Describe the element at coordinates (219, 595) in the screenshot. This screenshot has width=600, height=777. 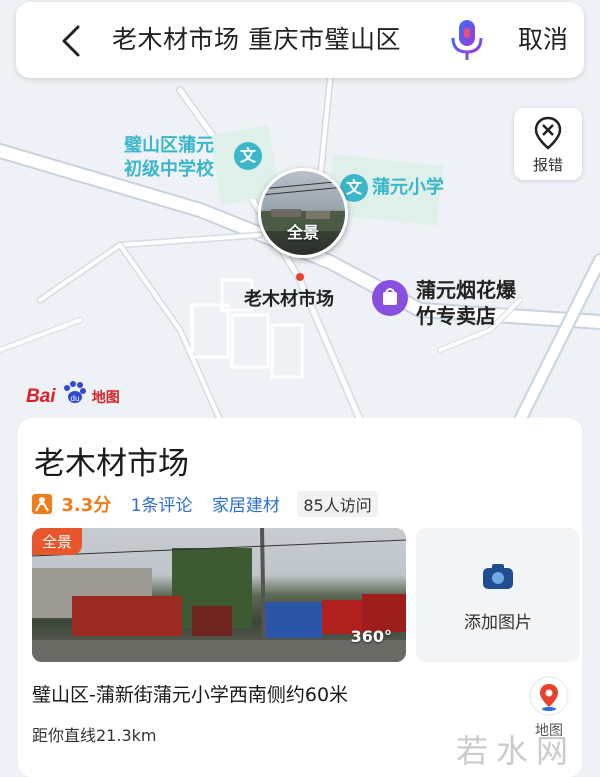
I see `panorama-photo: 全景 360°` at that location.